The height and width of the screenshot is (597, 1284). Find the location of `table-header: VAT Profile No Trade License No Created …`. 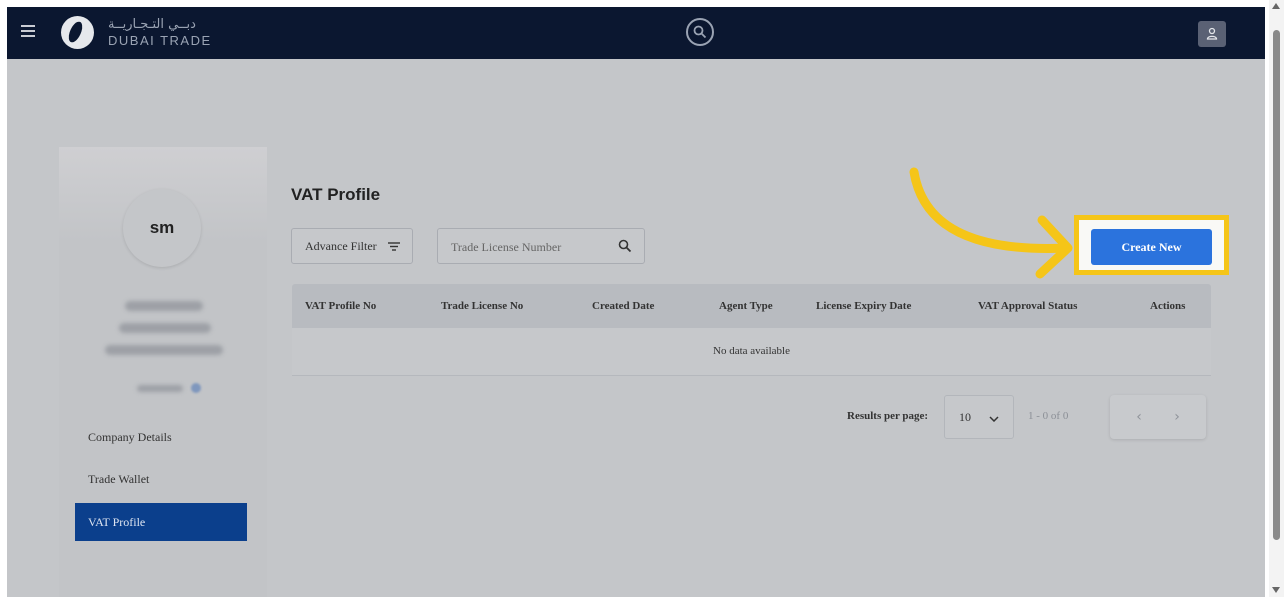

table-header: VAT Profile No Trade License No Created … is located at coordinates (751, 306).